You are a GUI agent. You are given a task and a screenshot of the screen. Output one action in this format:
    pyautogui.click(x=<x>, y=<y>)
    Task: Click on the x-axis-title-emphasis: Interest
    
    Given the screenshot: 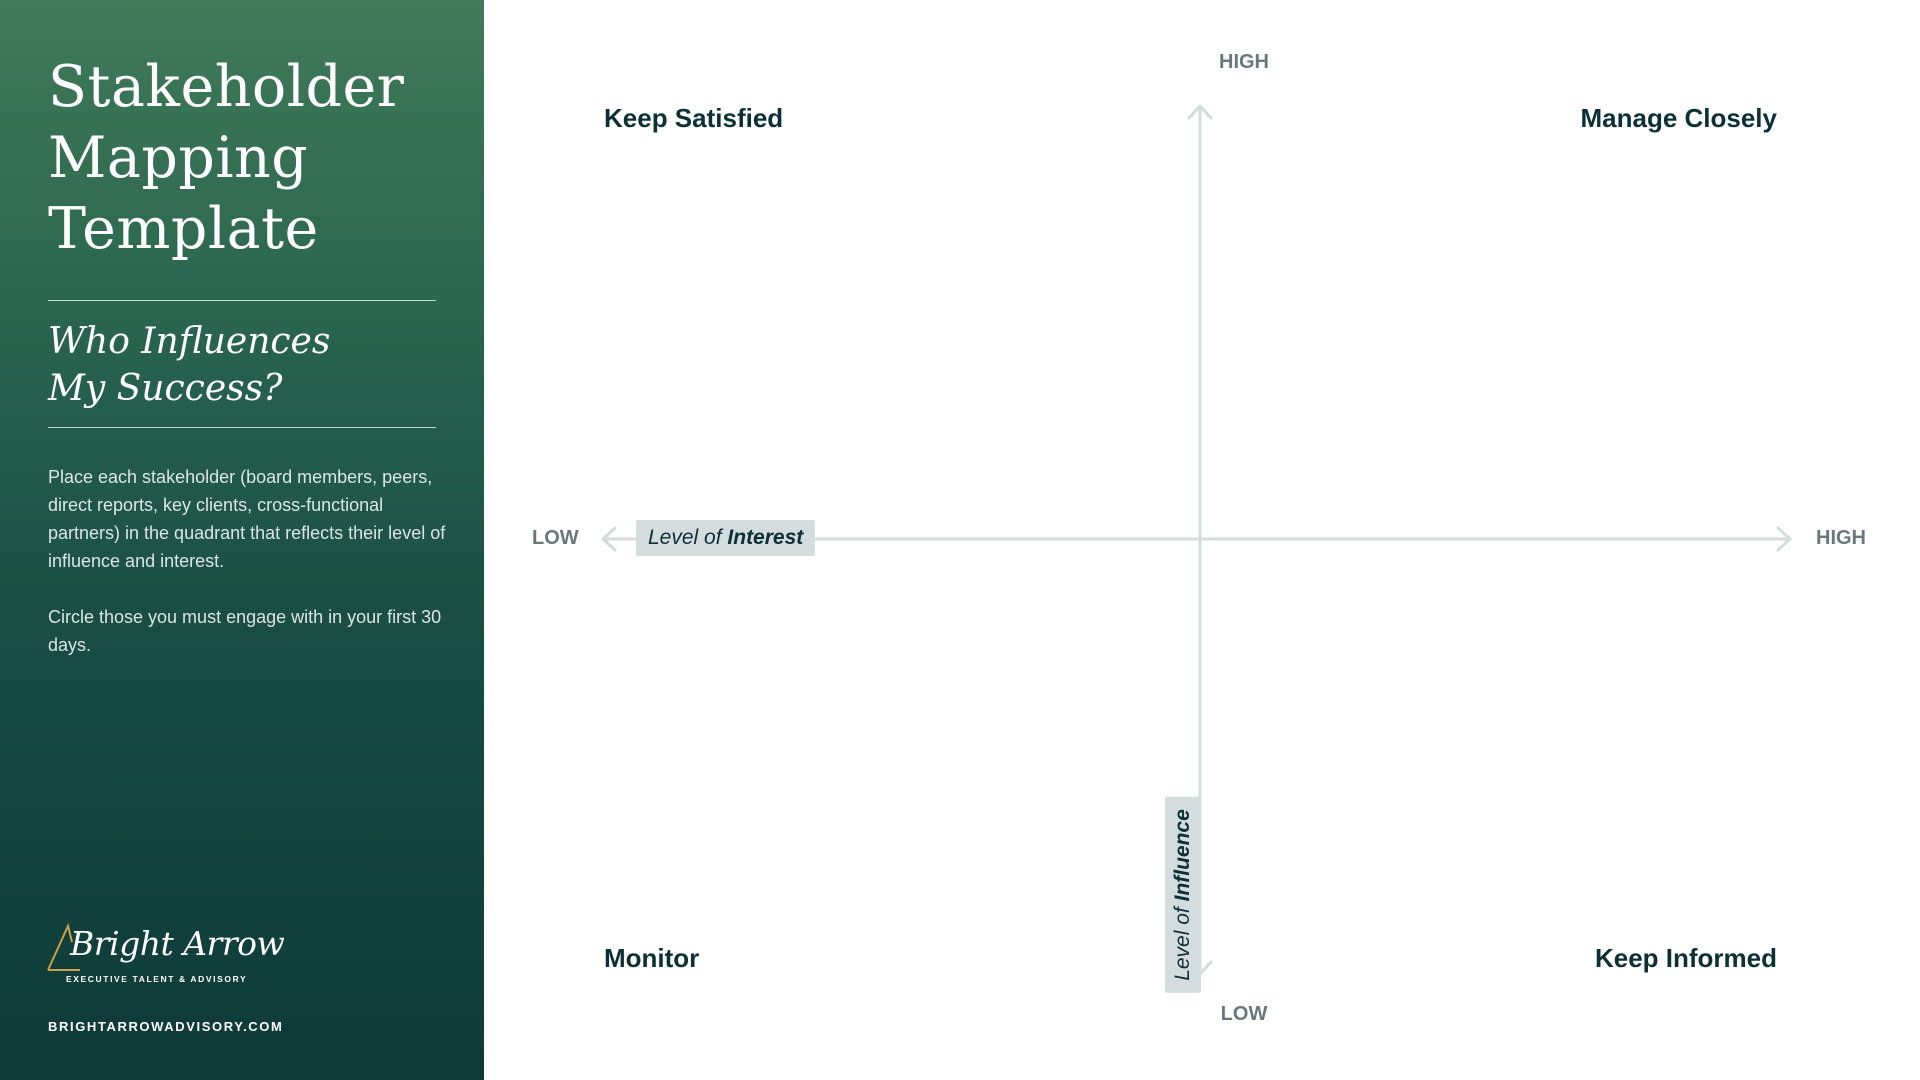 What is the action you would take?
    pyautogui.click(x=765, y=537)
    